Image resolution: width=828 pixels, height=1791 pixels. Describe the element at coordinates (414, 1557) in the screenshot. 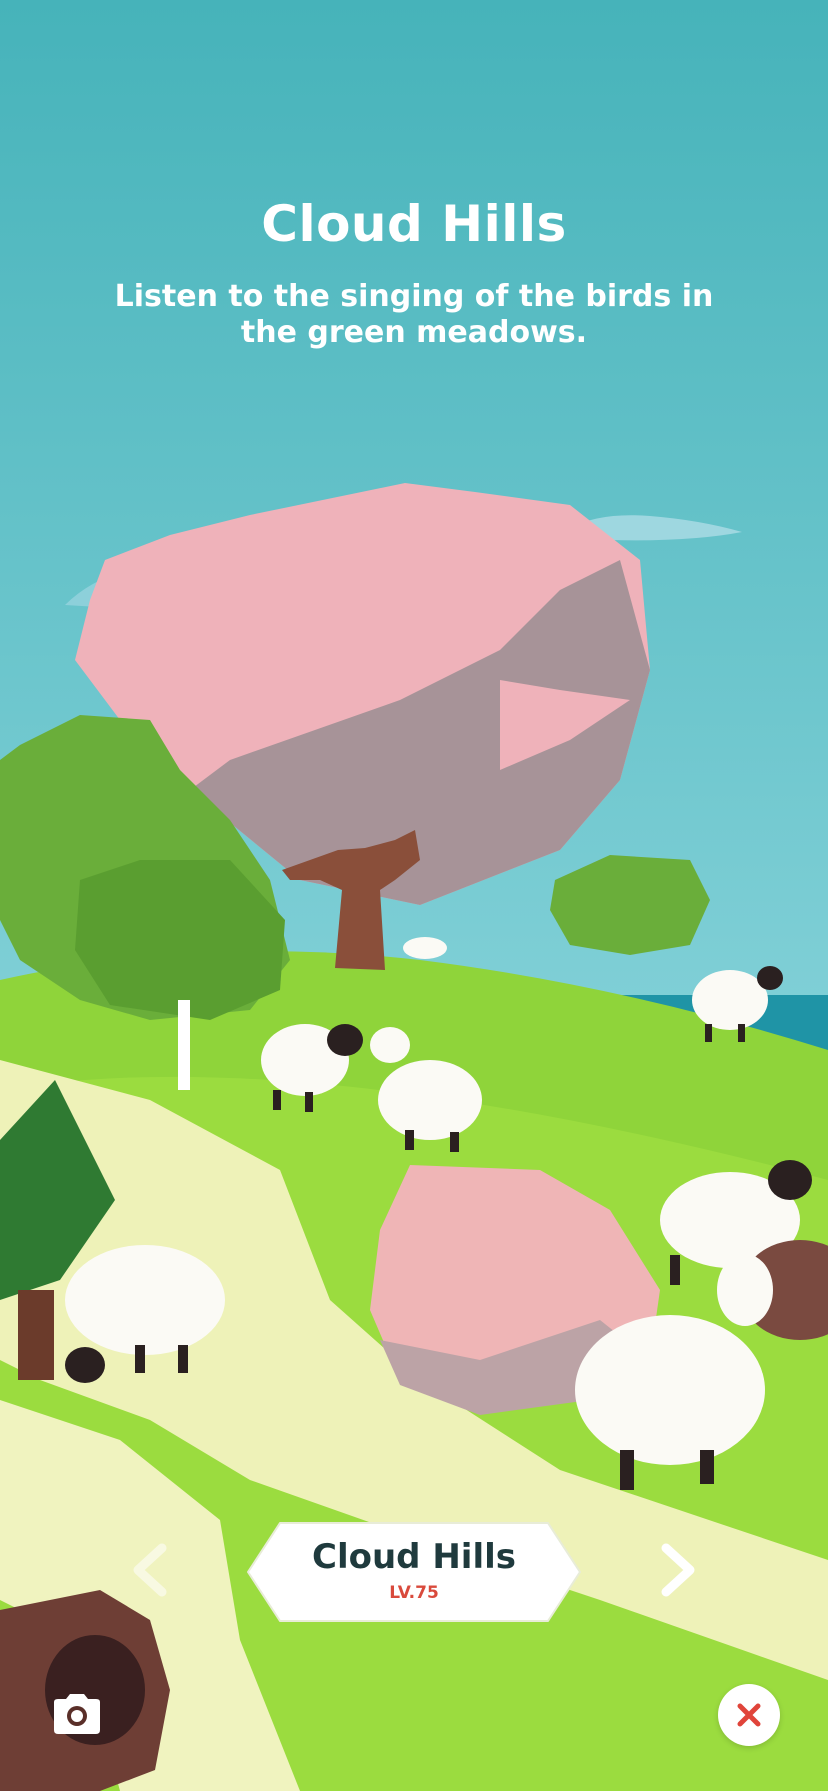

I see `level-name: Cloud Hills` at that location.